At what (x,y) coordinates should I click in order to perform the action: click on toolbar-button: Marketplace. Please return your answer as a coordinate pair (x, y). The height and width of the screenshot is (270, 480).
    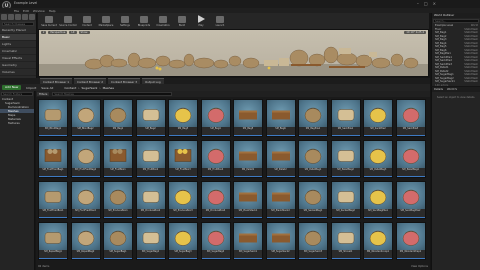
    Looking at the image, I should click on (106, 21).